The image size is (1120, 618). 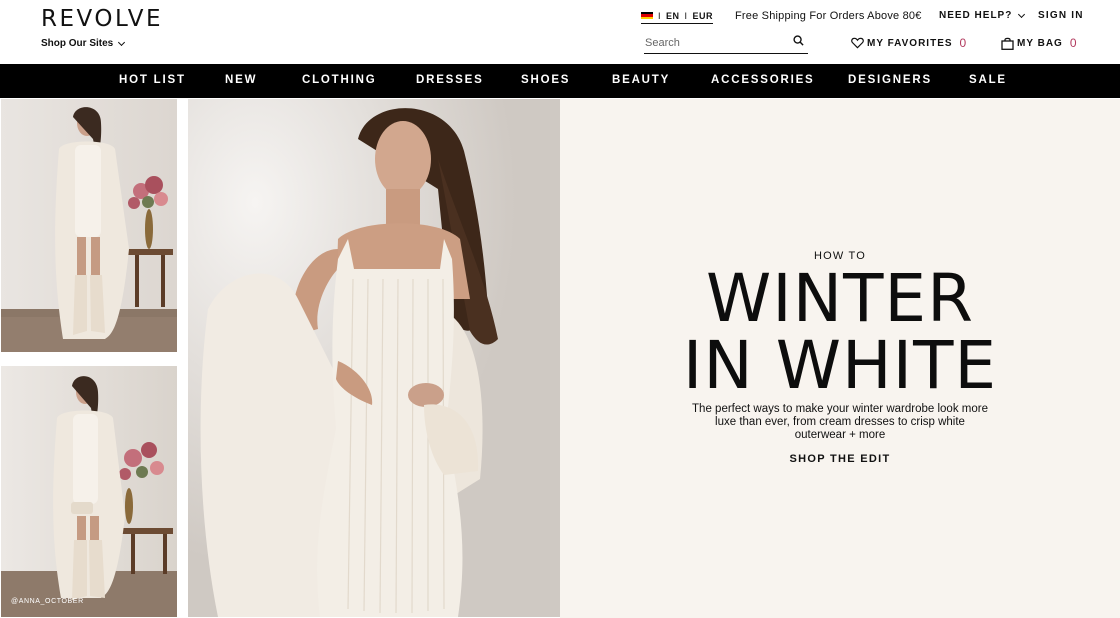 What do you see at coordinates (77, 43) in the screenshot?
I see `shop-our-sites-label: Shop Our Sites` at bounding box center [77, 43].